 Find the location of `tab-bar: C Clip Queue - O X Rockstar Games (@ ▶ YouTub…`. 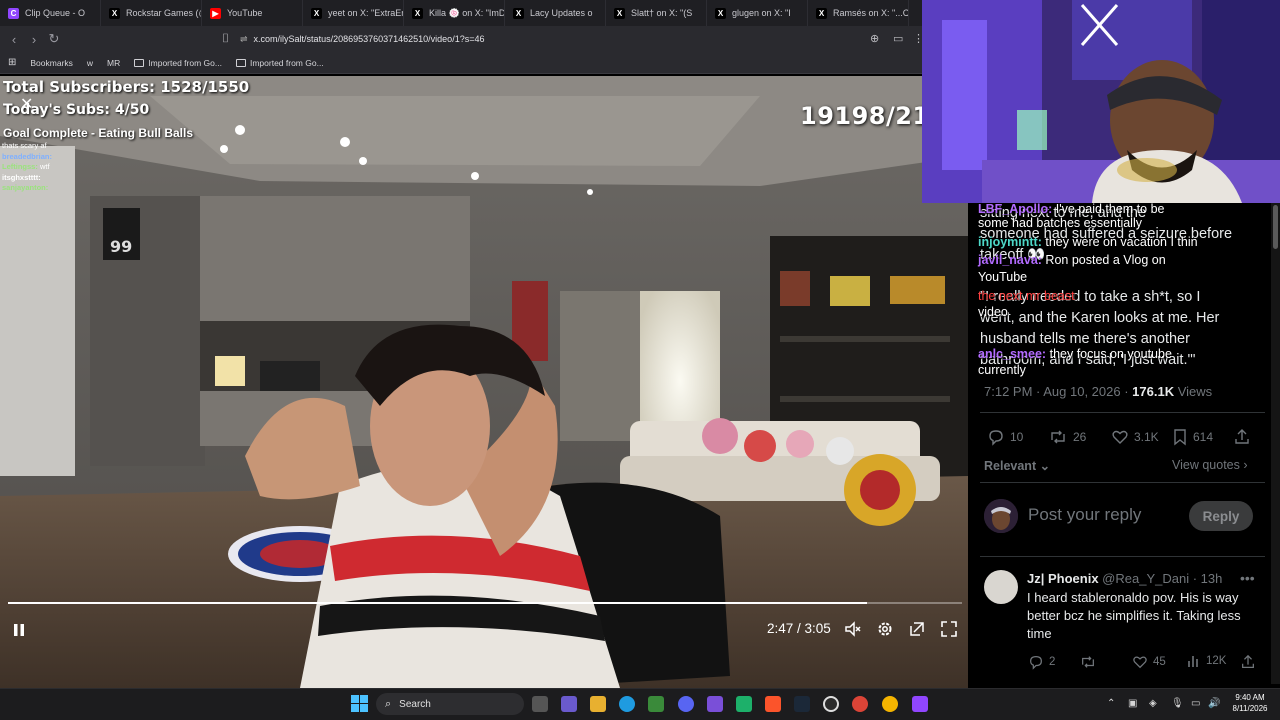

tab-bar: C Clip Queue - O X Rockstar Games (@ ▶ YouTub… is located at coordinates (461, 13).